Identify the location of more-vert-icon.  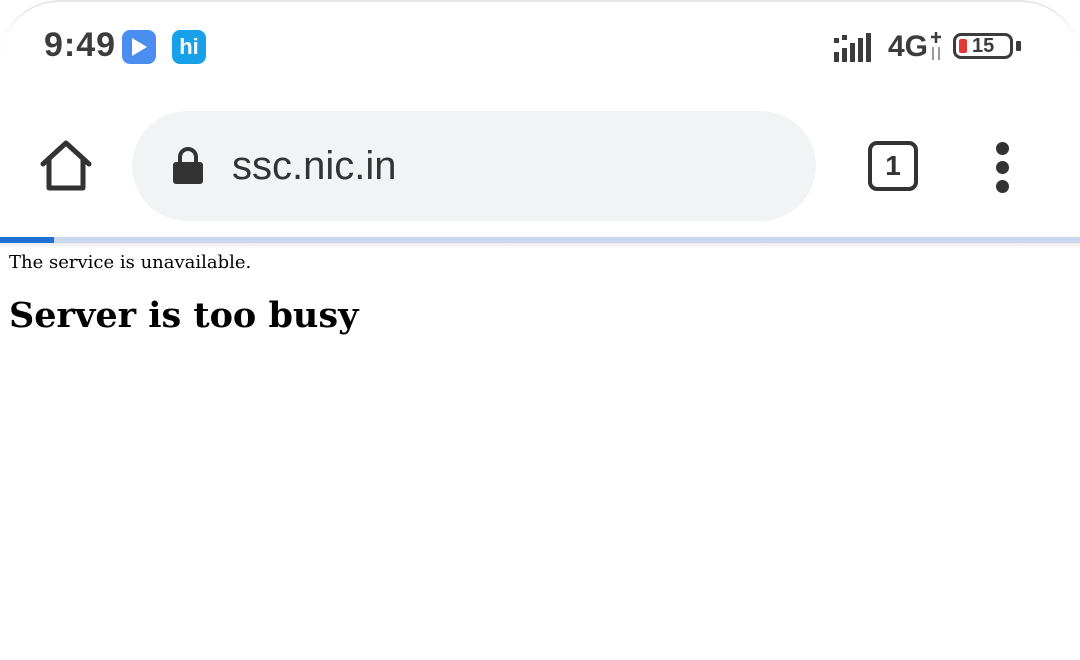
(1003, 167).